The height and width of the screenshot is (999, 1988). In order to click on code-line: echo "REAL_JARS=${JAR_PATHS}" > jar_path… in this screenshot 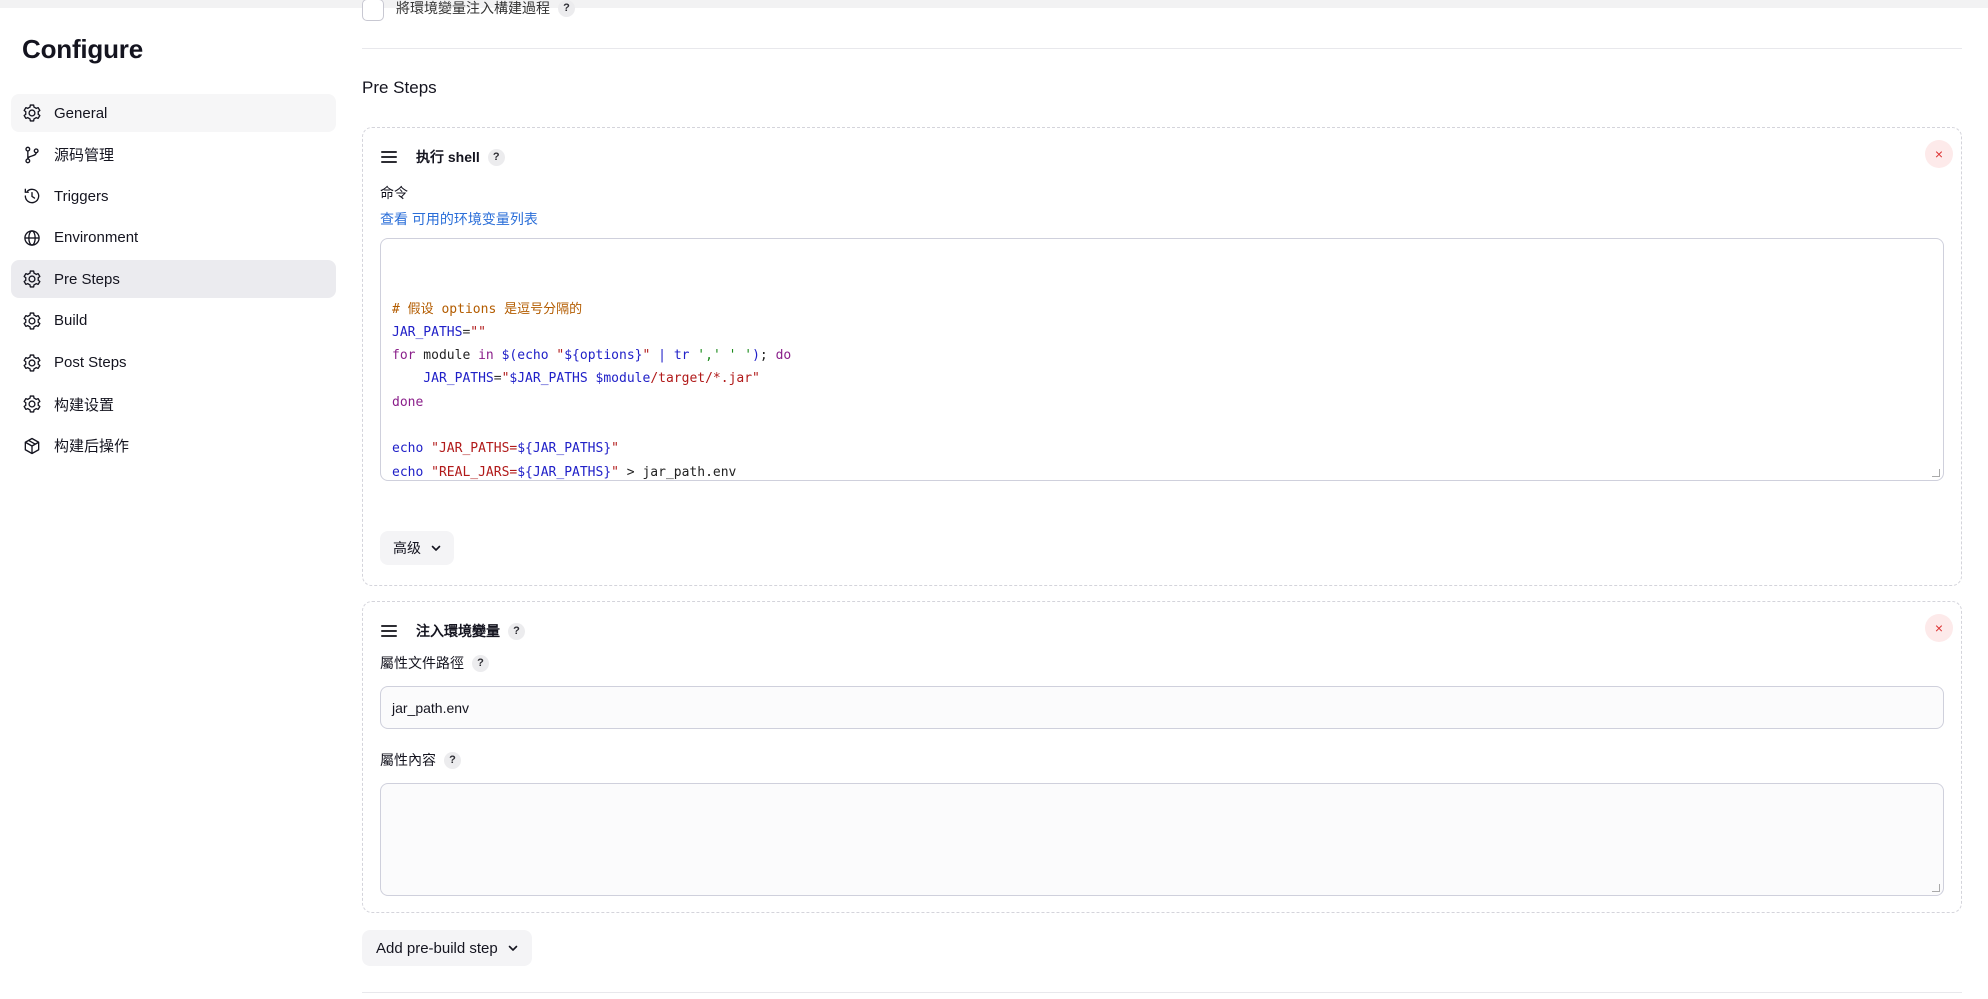, I will do `click(1162, 470)`.